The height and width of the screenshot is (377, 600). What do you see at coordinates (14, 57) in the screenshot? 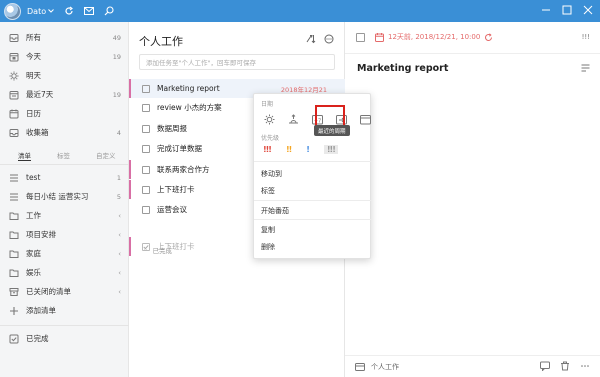
I see `calendar-today-icon` at bounding box center [14, 57].